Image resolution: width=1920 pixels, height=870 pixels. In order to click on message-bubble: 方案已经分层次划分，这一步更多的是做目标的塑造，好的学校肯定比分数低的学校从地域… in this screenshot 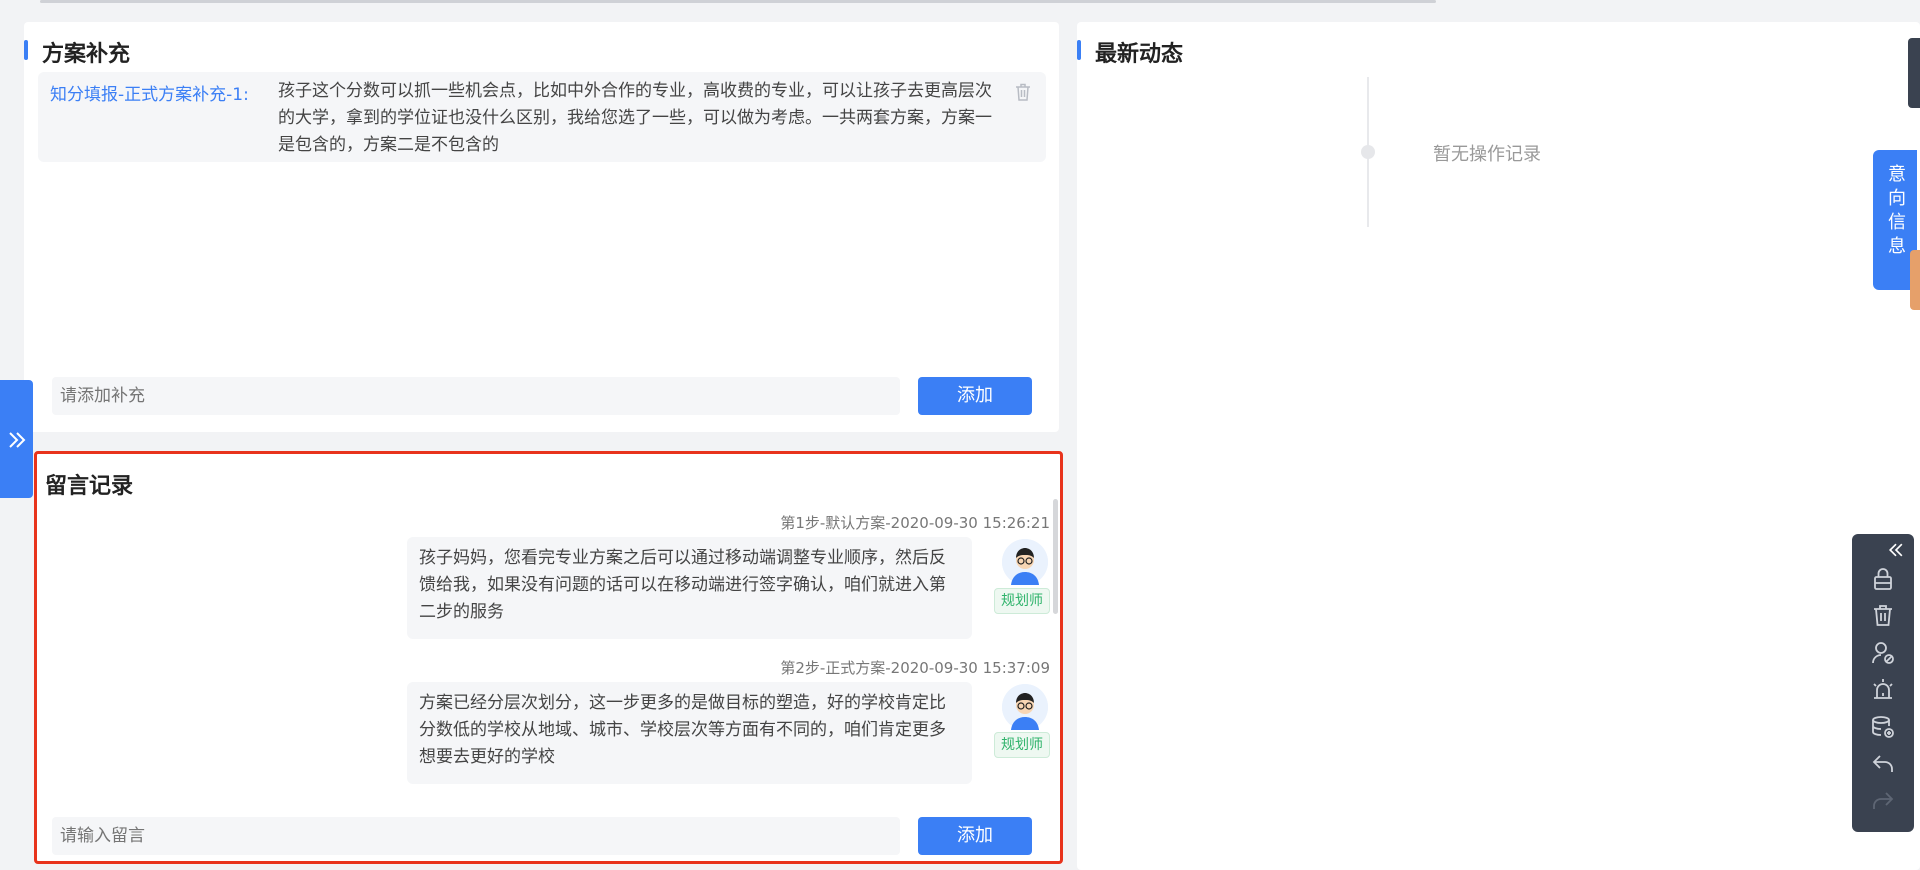, I will do `click(689, 733)`.